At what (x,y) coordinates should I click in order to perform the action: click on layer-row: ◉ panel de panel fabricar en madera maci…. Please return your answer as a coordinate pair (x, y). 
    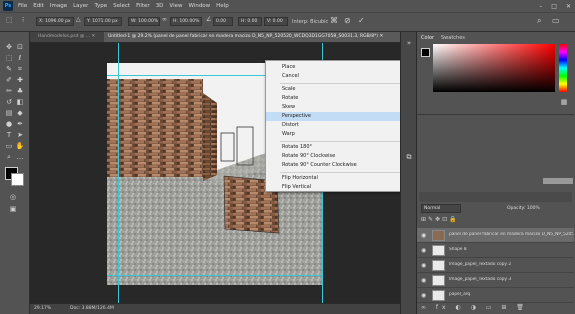
    Looking at the image, I should click on (495, 235).